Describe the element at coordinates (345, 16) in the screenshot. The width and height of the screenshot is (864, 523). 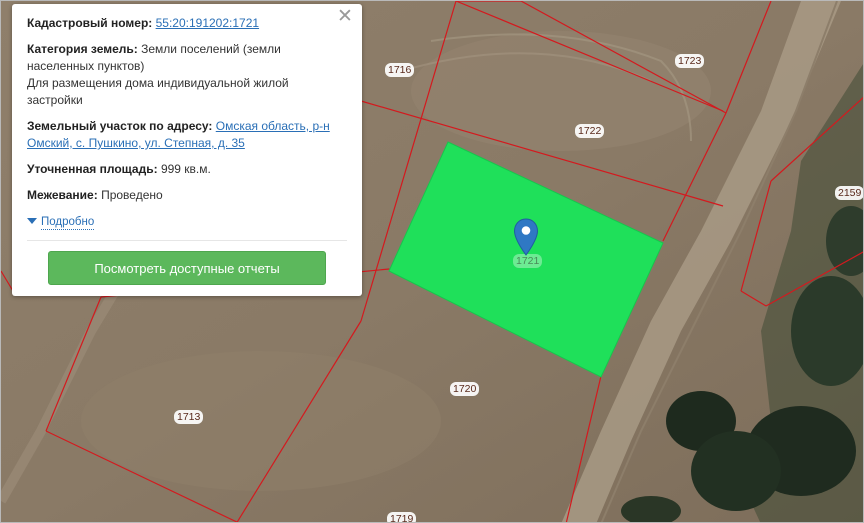
I see `close-icon: ✕` at that location.